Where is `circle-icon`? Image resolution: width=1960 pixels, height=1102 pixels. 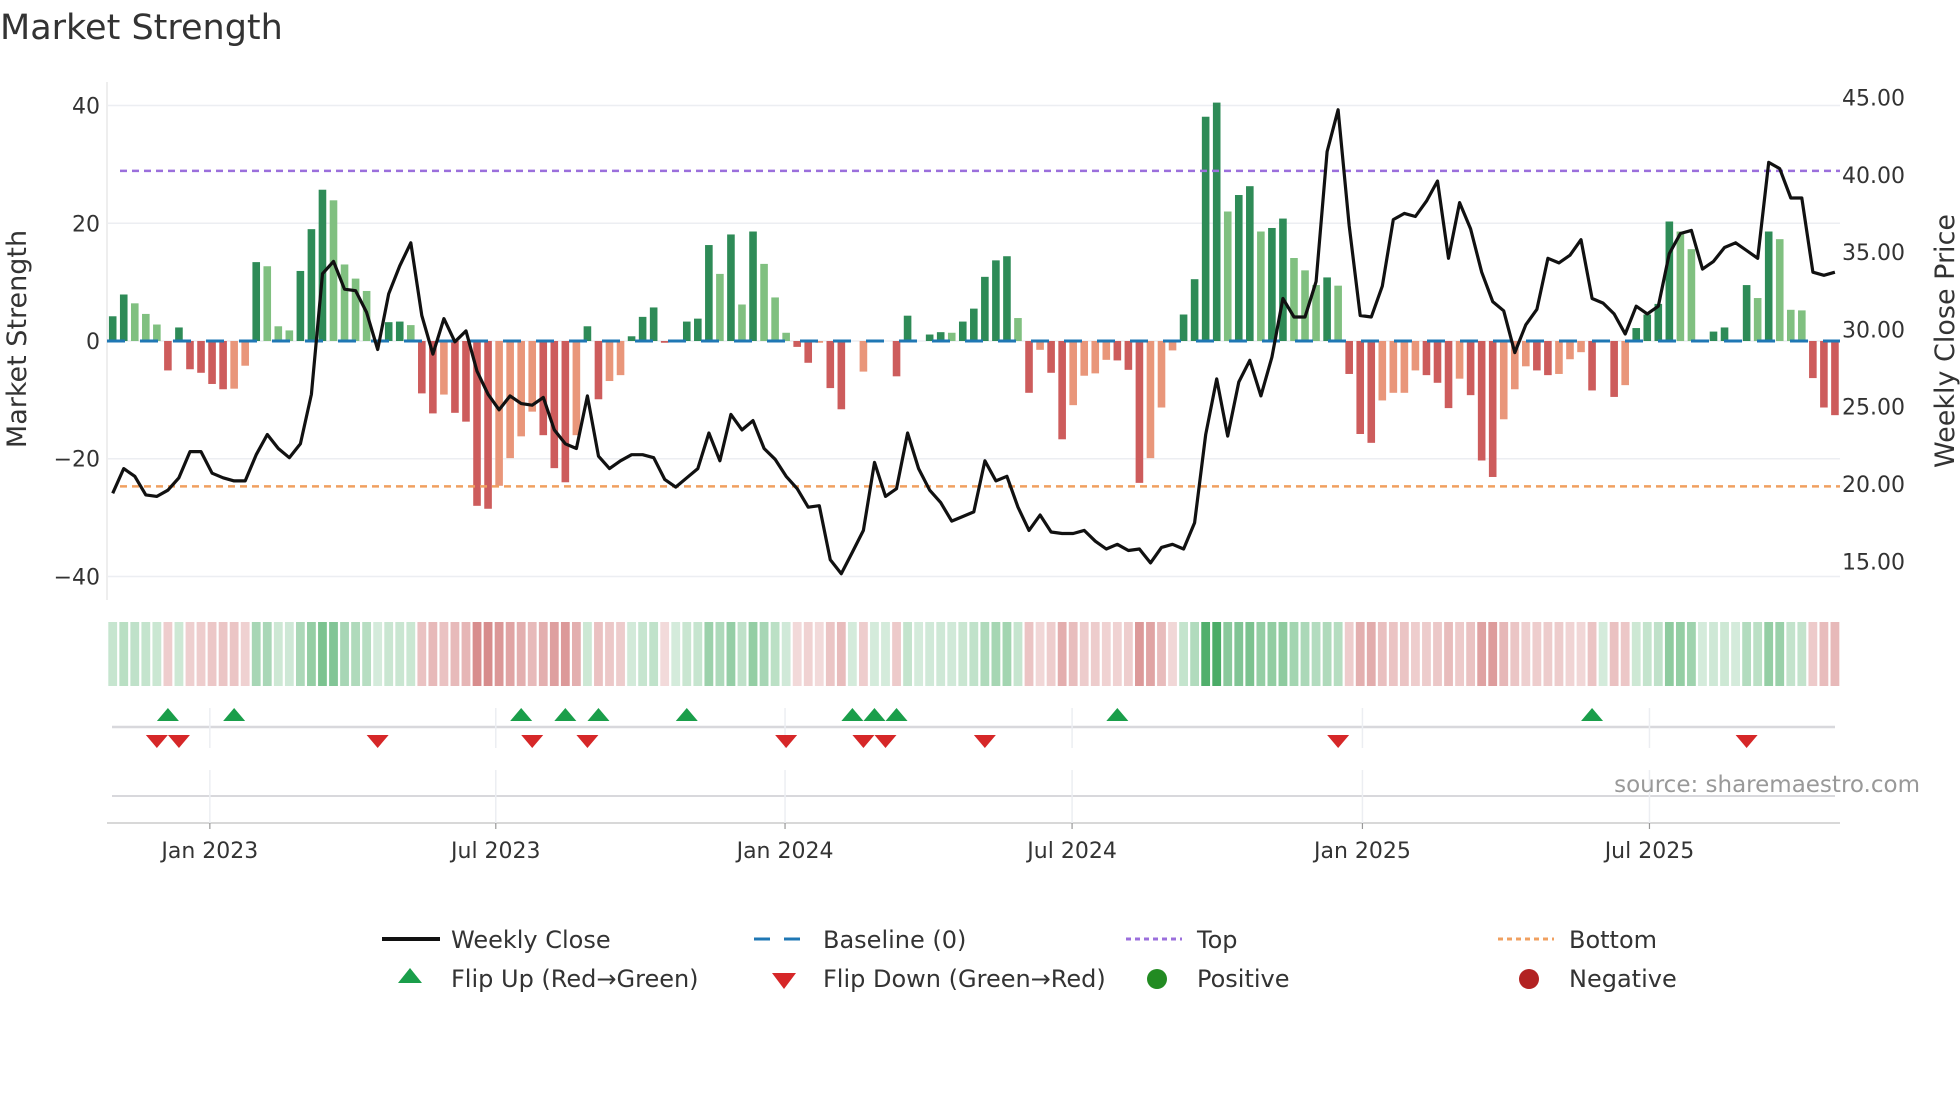
circle-icon is located at coordinates (1157, 979).